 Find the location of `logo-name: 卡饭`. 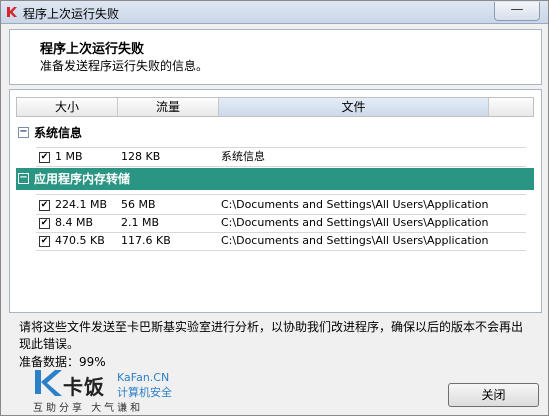

logo-name: 卡饭 is located at coordinates (84, 387).